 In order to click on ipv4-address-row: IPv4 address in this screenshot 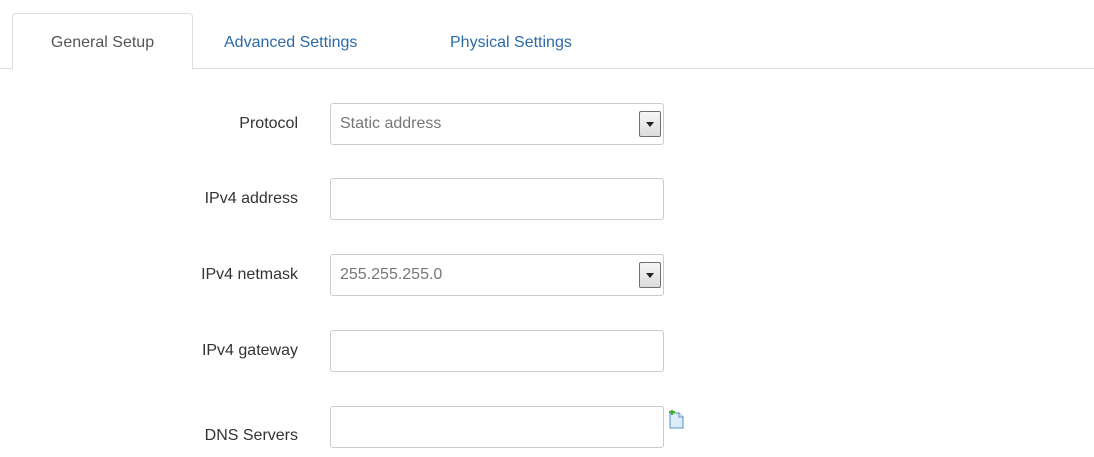, I will do `click(547, 199)`.